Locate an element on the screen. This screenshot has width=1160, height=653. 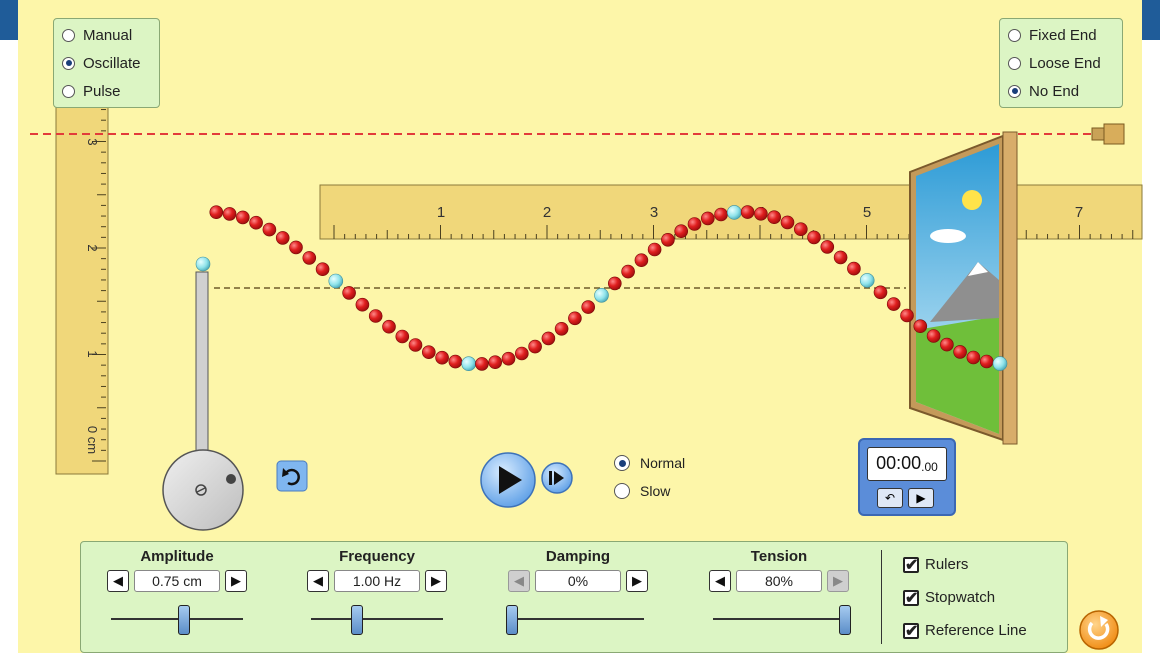
vruler-label-1: 1 is located at coordinates (92, 353).